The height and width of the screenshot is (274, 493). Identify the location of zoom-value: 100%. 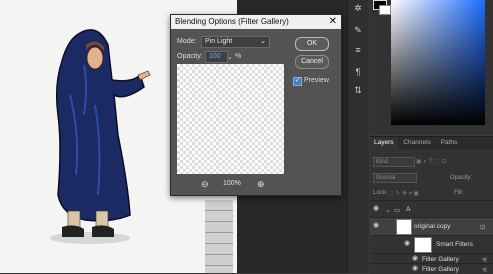
(232, 183).